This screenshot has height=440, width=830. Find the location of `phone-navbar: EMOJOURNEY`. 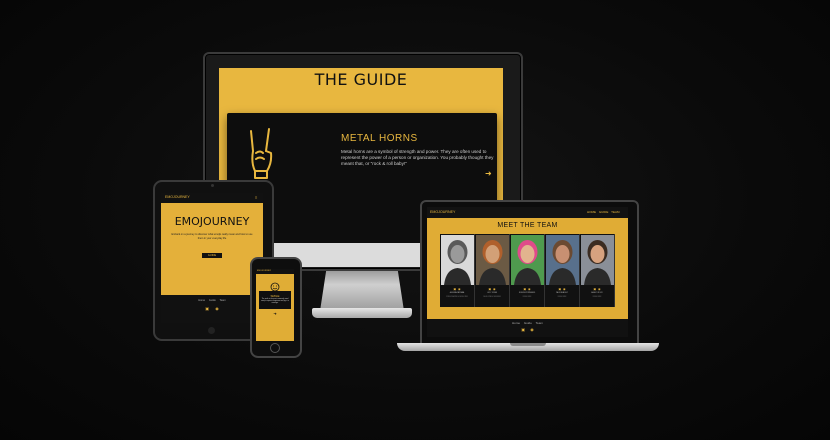

phone-navbar: EMOJOURNEY is located at coordinates (275, 271).